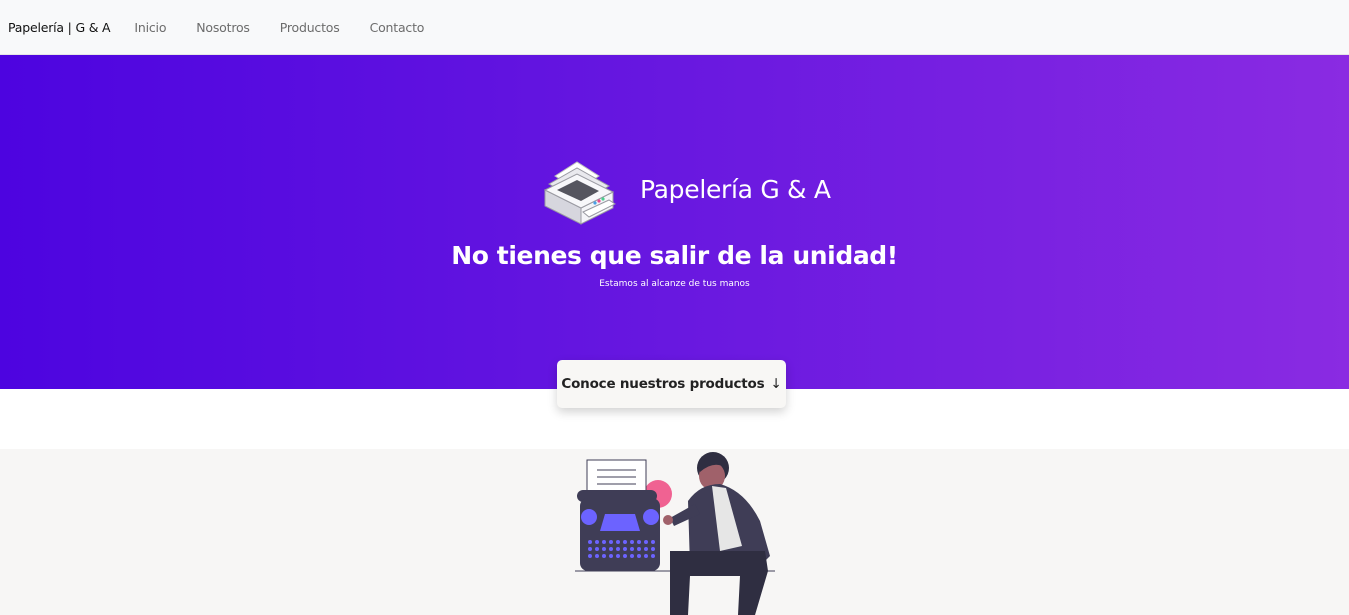 This screenshot has height=615, width=1349. What do you see at coordinates (674, 255) in the screenshot?
I see `hero-heading: No tienes que salir de la unidad!` at bounding box center [674, 255].